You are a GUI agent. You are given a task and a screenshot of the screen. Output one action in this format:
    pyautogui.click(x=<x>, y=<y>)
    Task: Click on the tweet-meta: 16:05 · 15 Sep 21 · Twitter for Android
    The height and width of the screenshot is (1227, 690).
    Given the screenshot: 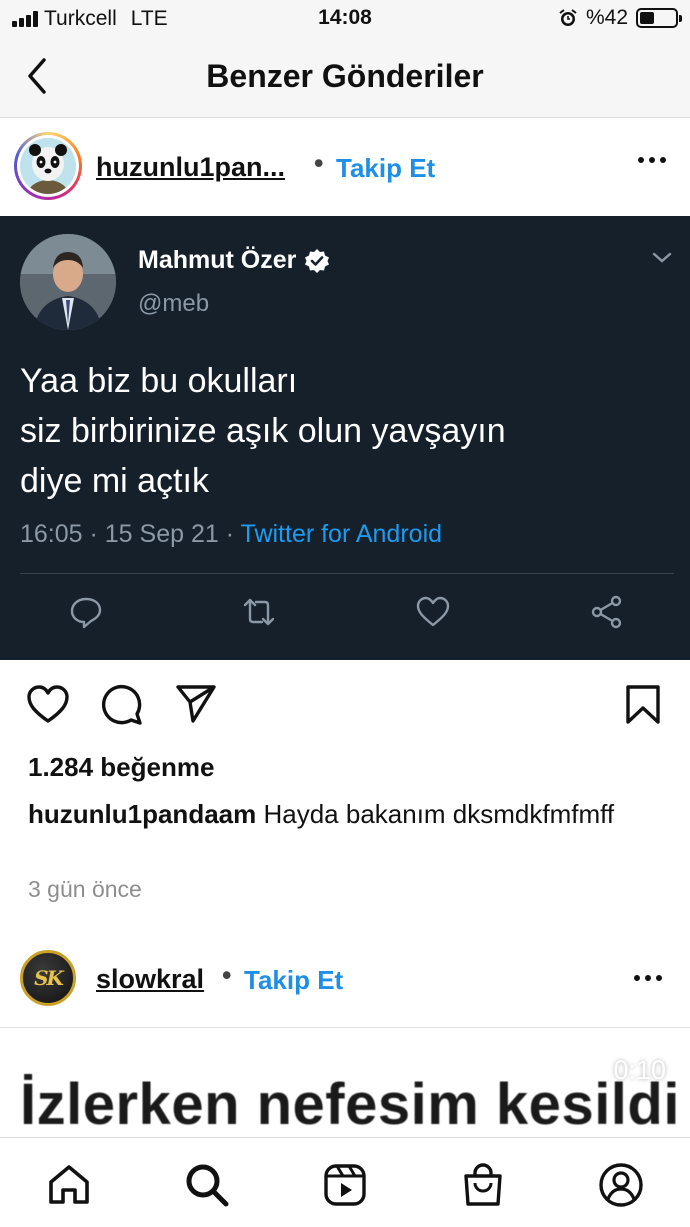 What is the action you would take?
    pyautogui.click(x=231, y=534)
    